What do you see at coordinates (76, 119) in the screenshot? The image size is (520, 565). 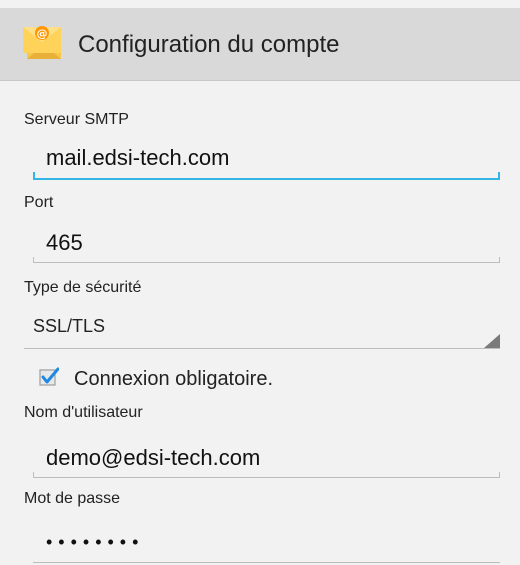 I see `smtp-server-label: Serveur SMTP` at bounding box center [76, 119].